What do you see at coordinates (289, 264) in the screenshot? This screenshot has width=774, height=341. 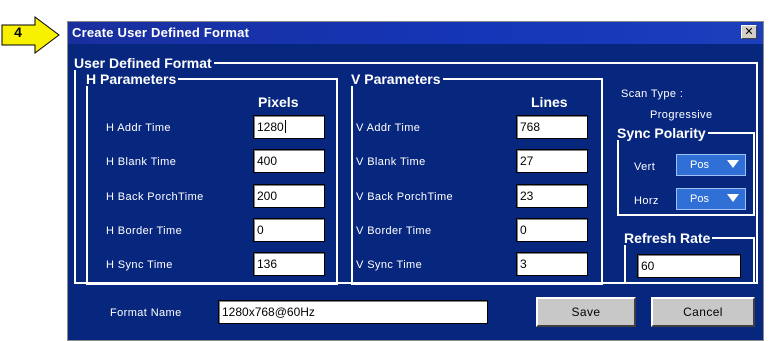 I see `h-sync-time-input: 136` at bounding box center [289, 264].